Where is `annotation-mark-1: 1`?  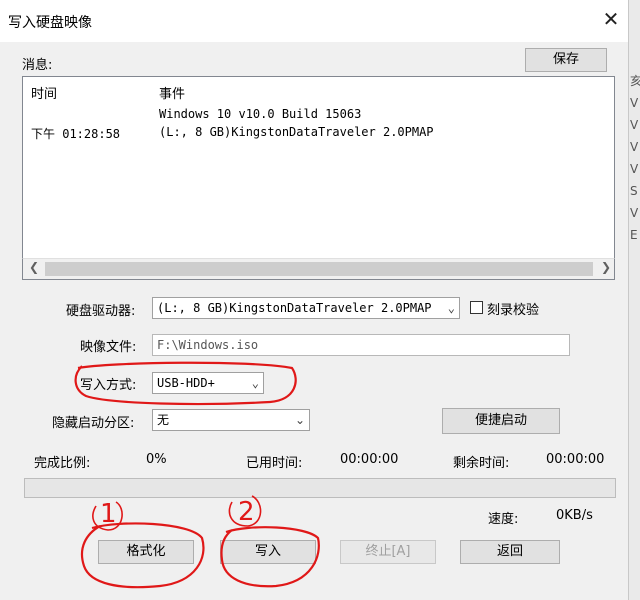
annotation-mark-1: 1 is located at coordinates (108, 514).